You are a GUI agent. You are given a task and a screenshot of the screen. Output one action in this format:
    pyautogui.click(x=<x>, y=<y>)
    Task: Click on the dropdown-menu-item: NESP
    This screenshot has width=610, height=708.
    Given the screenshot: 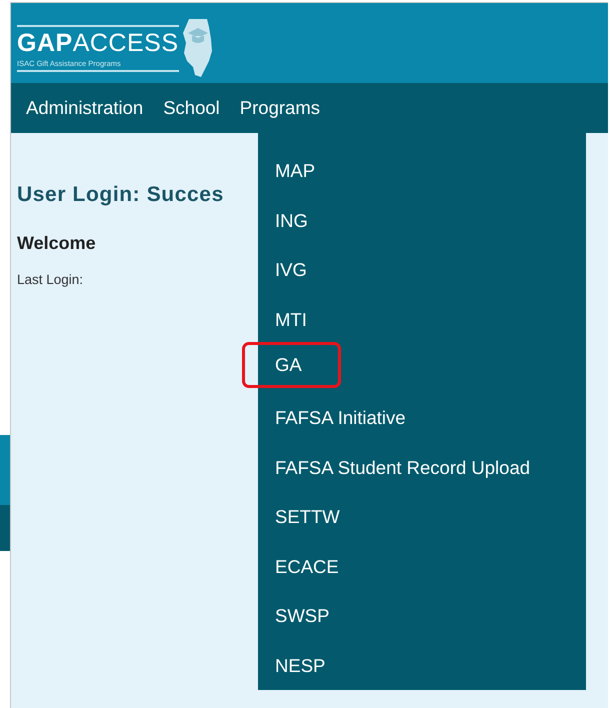 What is the action you would take?
    pyautogui.click(x=292, y=662)
    